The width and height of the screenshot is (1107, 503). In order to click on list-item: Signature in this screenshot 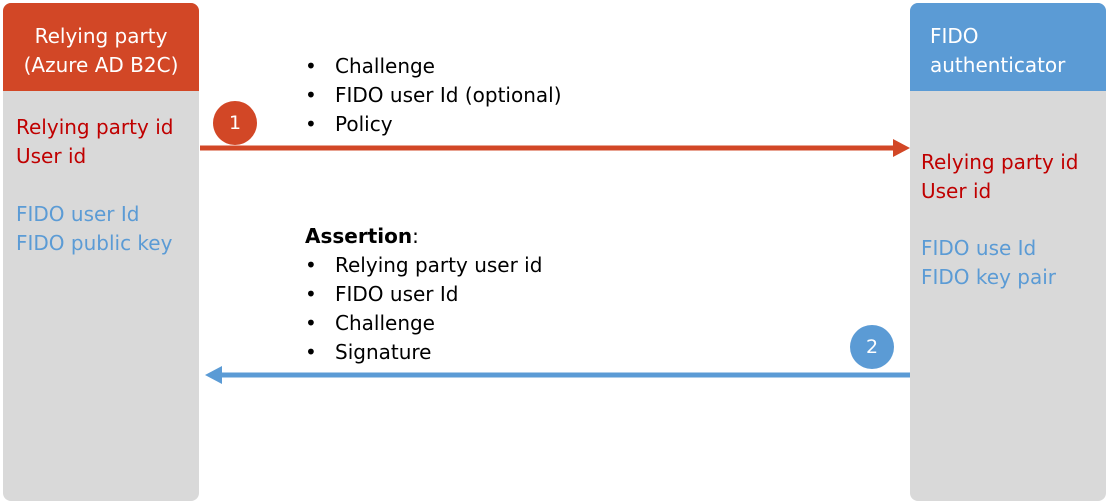, I will do `click(423, 352)`.